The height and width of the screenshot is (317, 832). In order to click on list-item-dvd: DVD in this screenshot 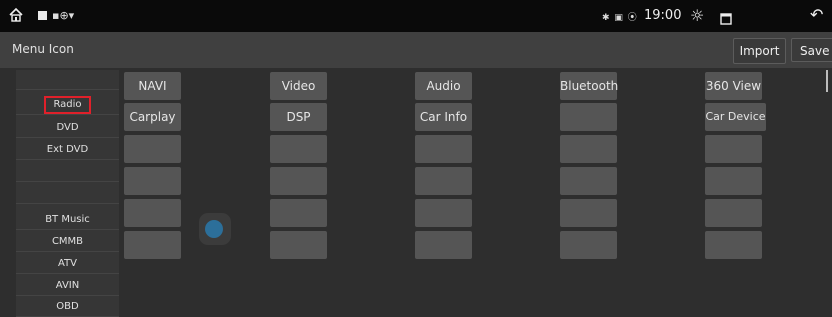, I will do `click(67, 128)`.